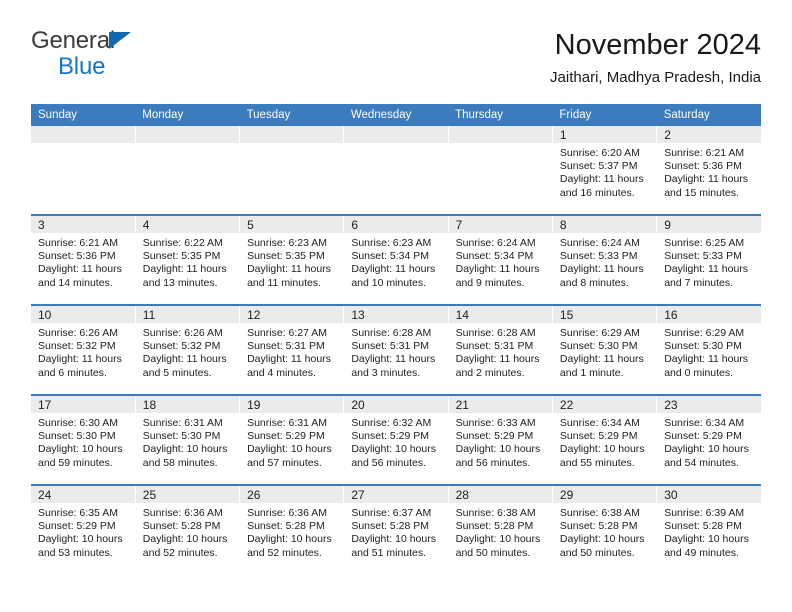 This screenshot has width=792, height=612. Describe the element at coordinates (83, 494) in the screenshot. I see `day-number: 24` at that location.